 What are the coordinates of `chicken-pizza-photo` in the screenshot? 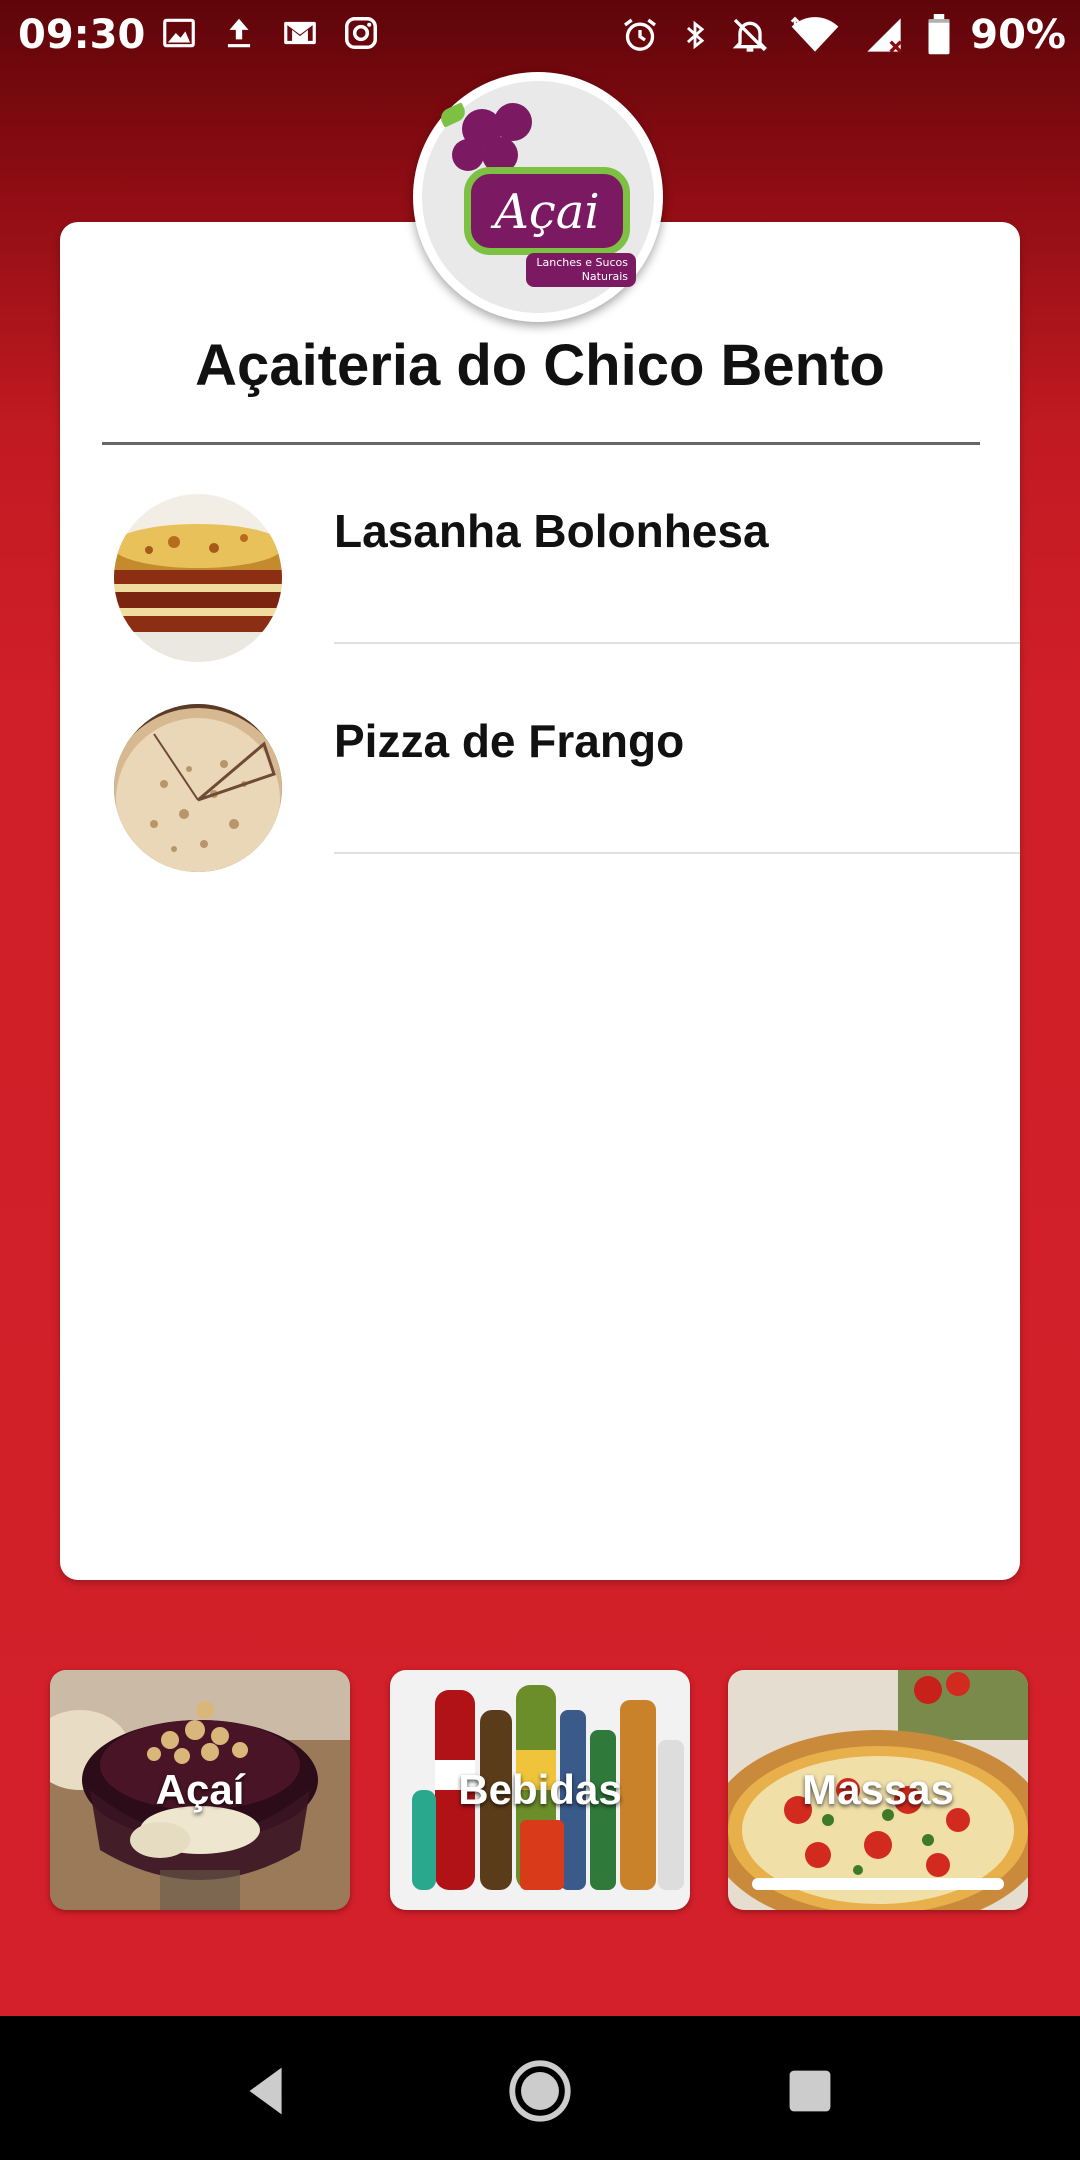 It's located at (198, 788).